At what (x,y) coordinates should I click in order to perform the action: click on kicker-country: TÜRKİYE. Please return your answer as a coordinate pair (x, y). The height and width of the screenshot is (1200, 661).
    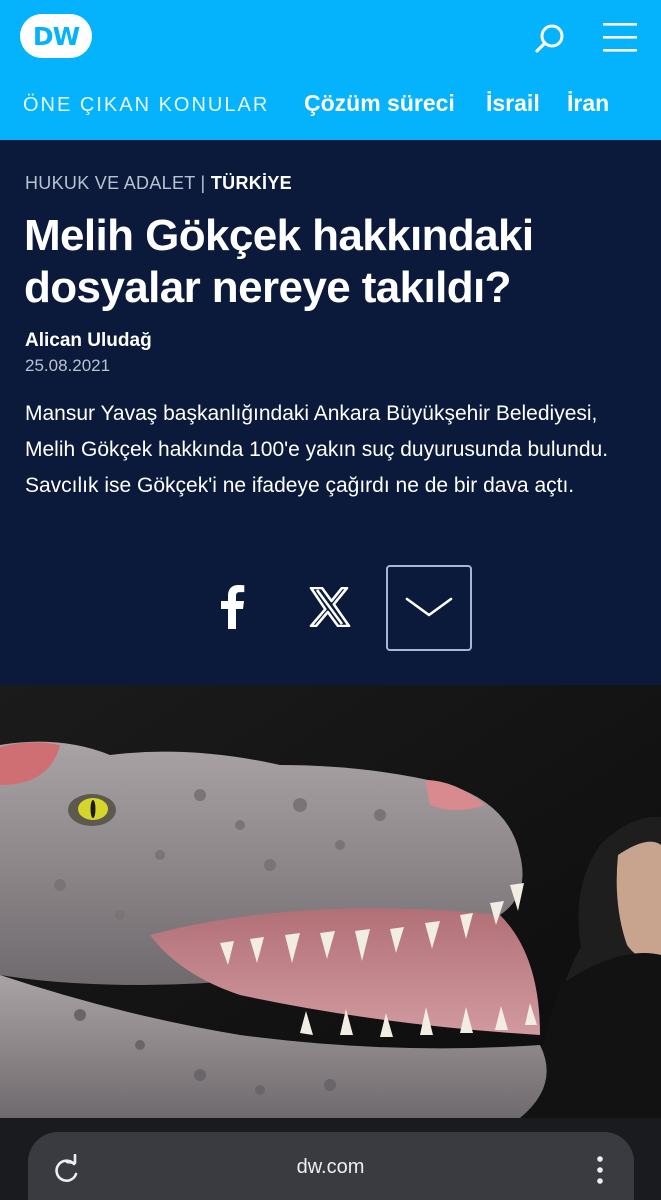
    Looking at the image, I should click on (251, 183).